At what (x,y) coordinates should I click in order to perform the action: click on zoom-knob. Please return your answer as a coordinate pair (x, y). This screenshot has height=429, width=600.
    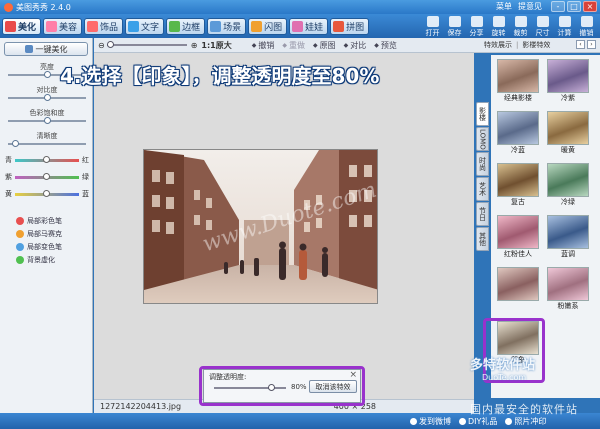
    Looking at the image, I should click on (110, 44).